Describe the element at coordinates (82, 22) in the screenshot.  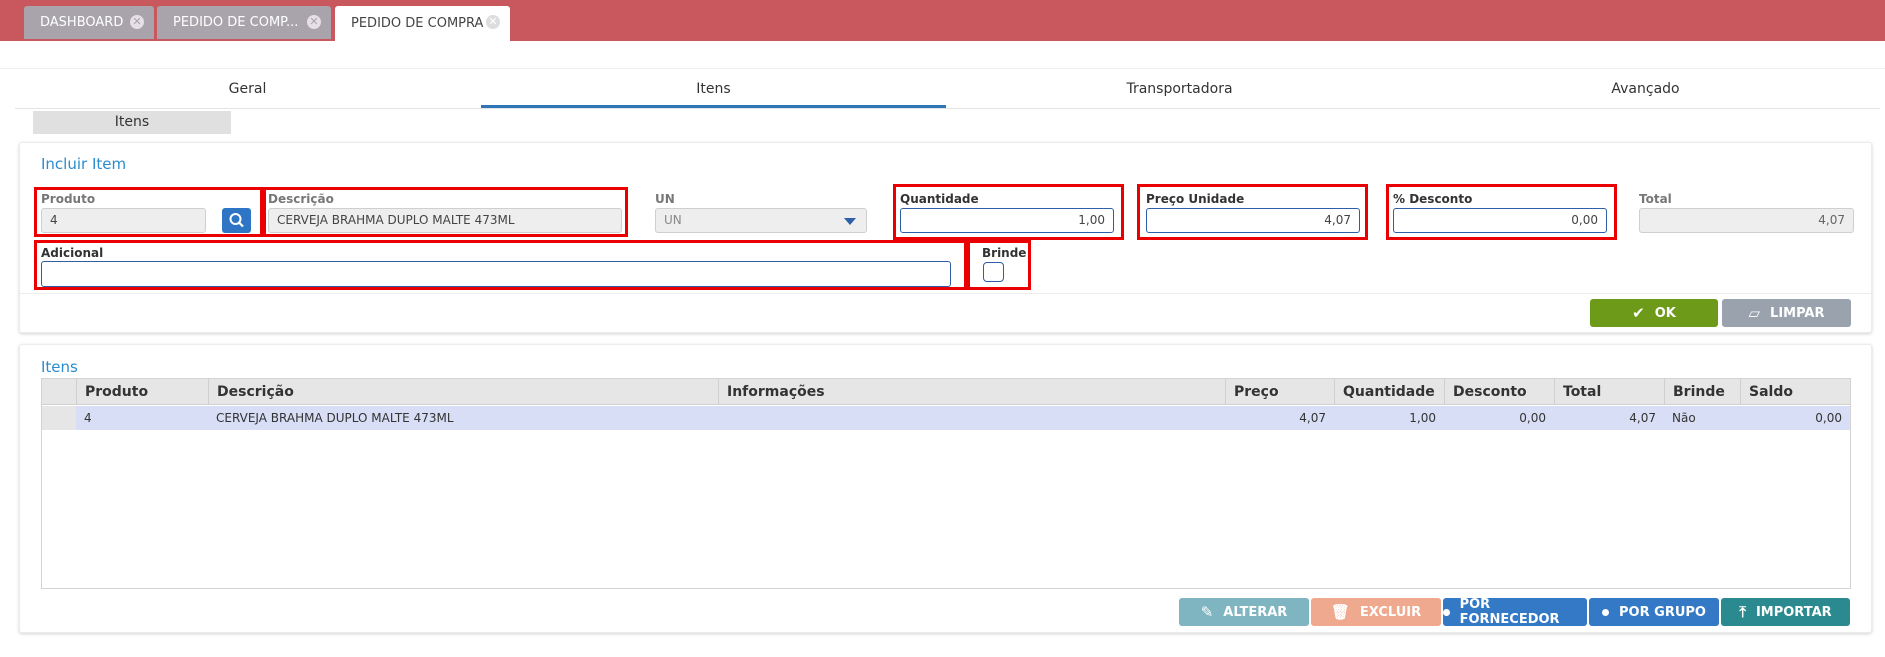
I see `tab-label: DASHBOARD` at that location.